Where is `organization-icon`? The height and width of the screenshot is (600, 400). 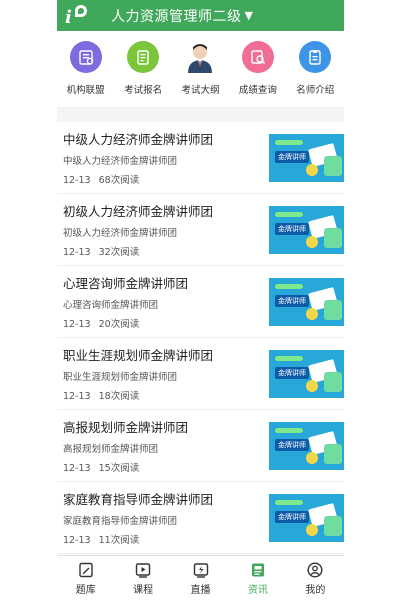 organization-icon is located at coordinates (85, 57).